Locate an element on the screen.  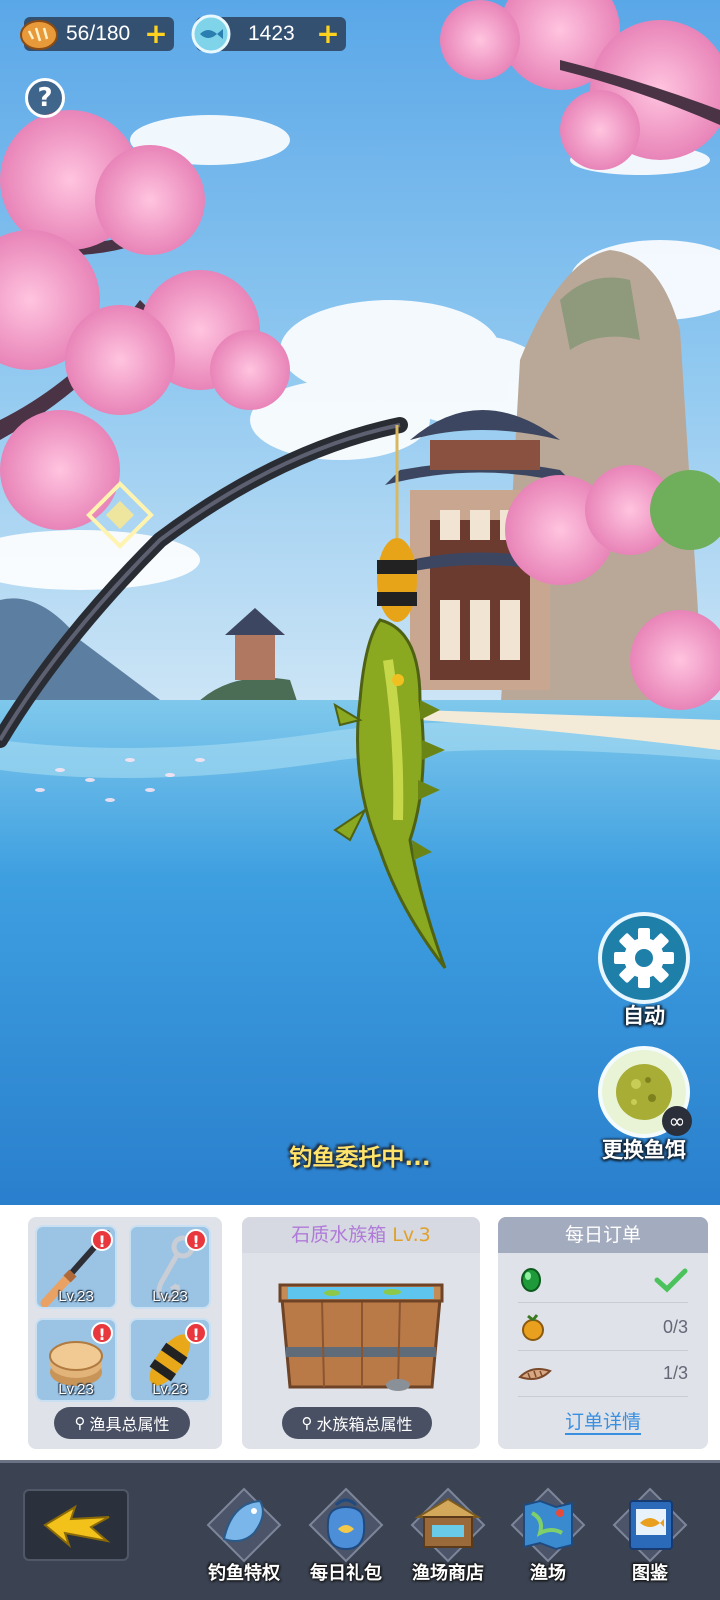
aquarium-title: 石质水族箱 Lv.3 is located at coordinates (361, 1235).